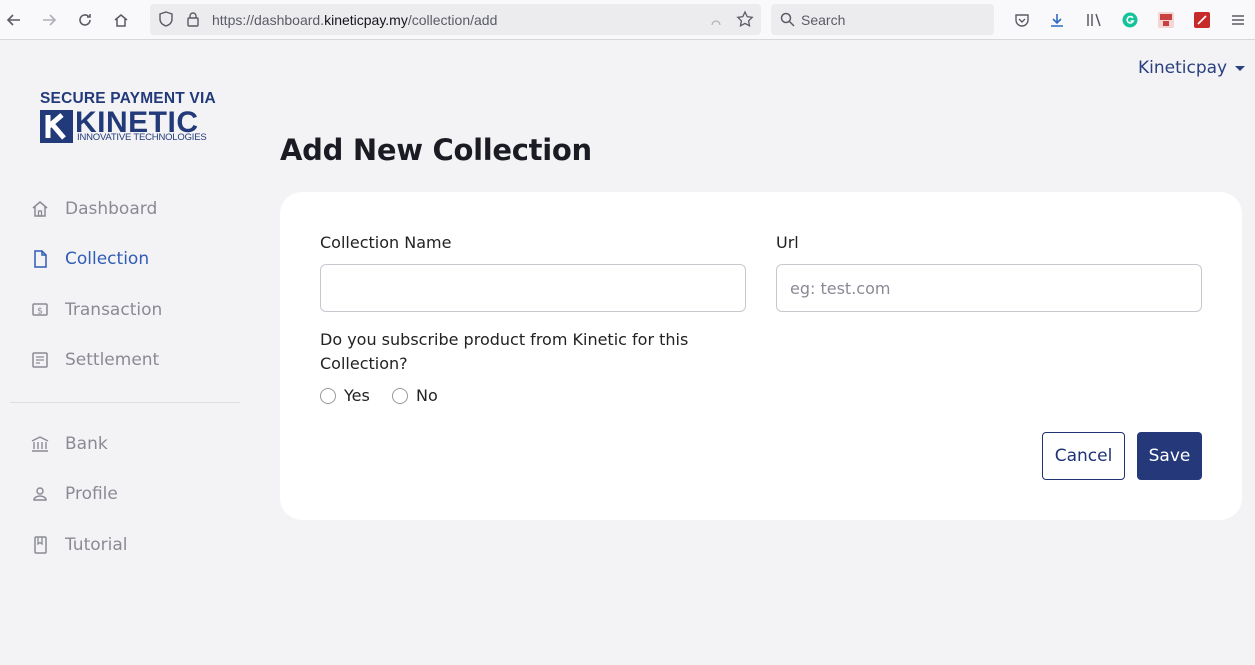 Image resolution: width=1255 pixels, height=665 pixels. What do you see at coordinates (114, 310) in the screenshot?
I see `sidebar-item-label: Transaction` at bounding box center [114, 310].